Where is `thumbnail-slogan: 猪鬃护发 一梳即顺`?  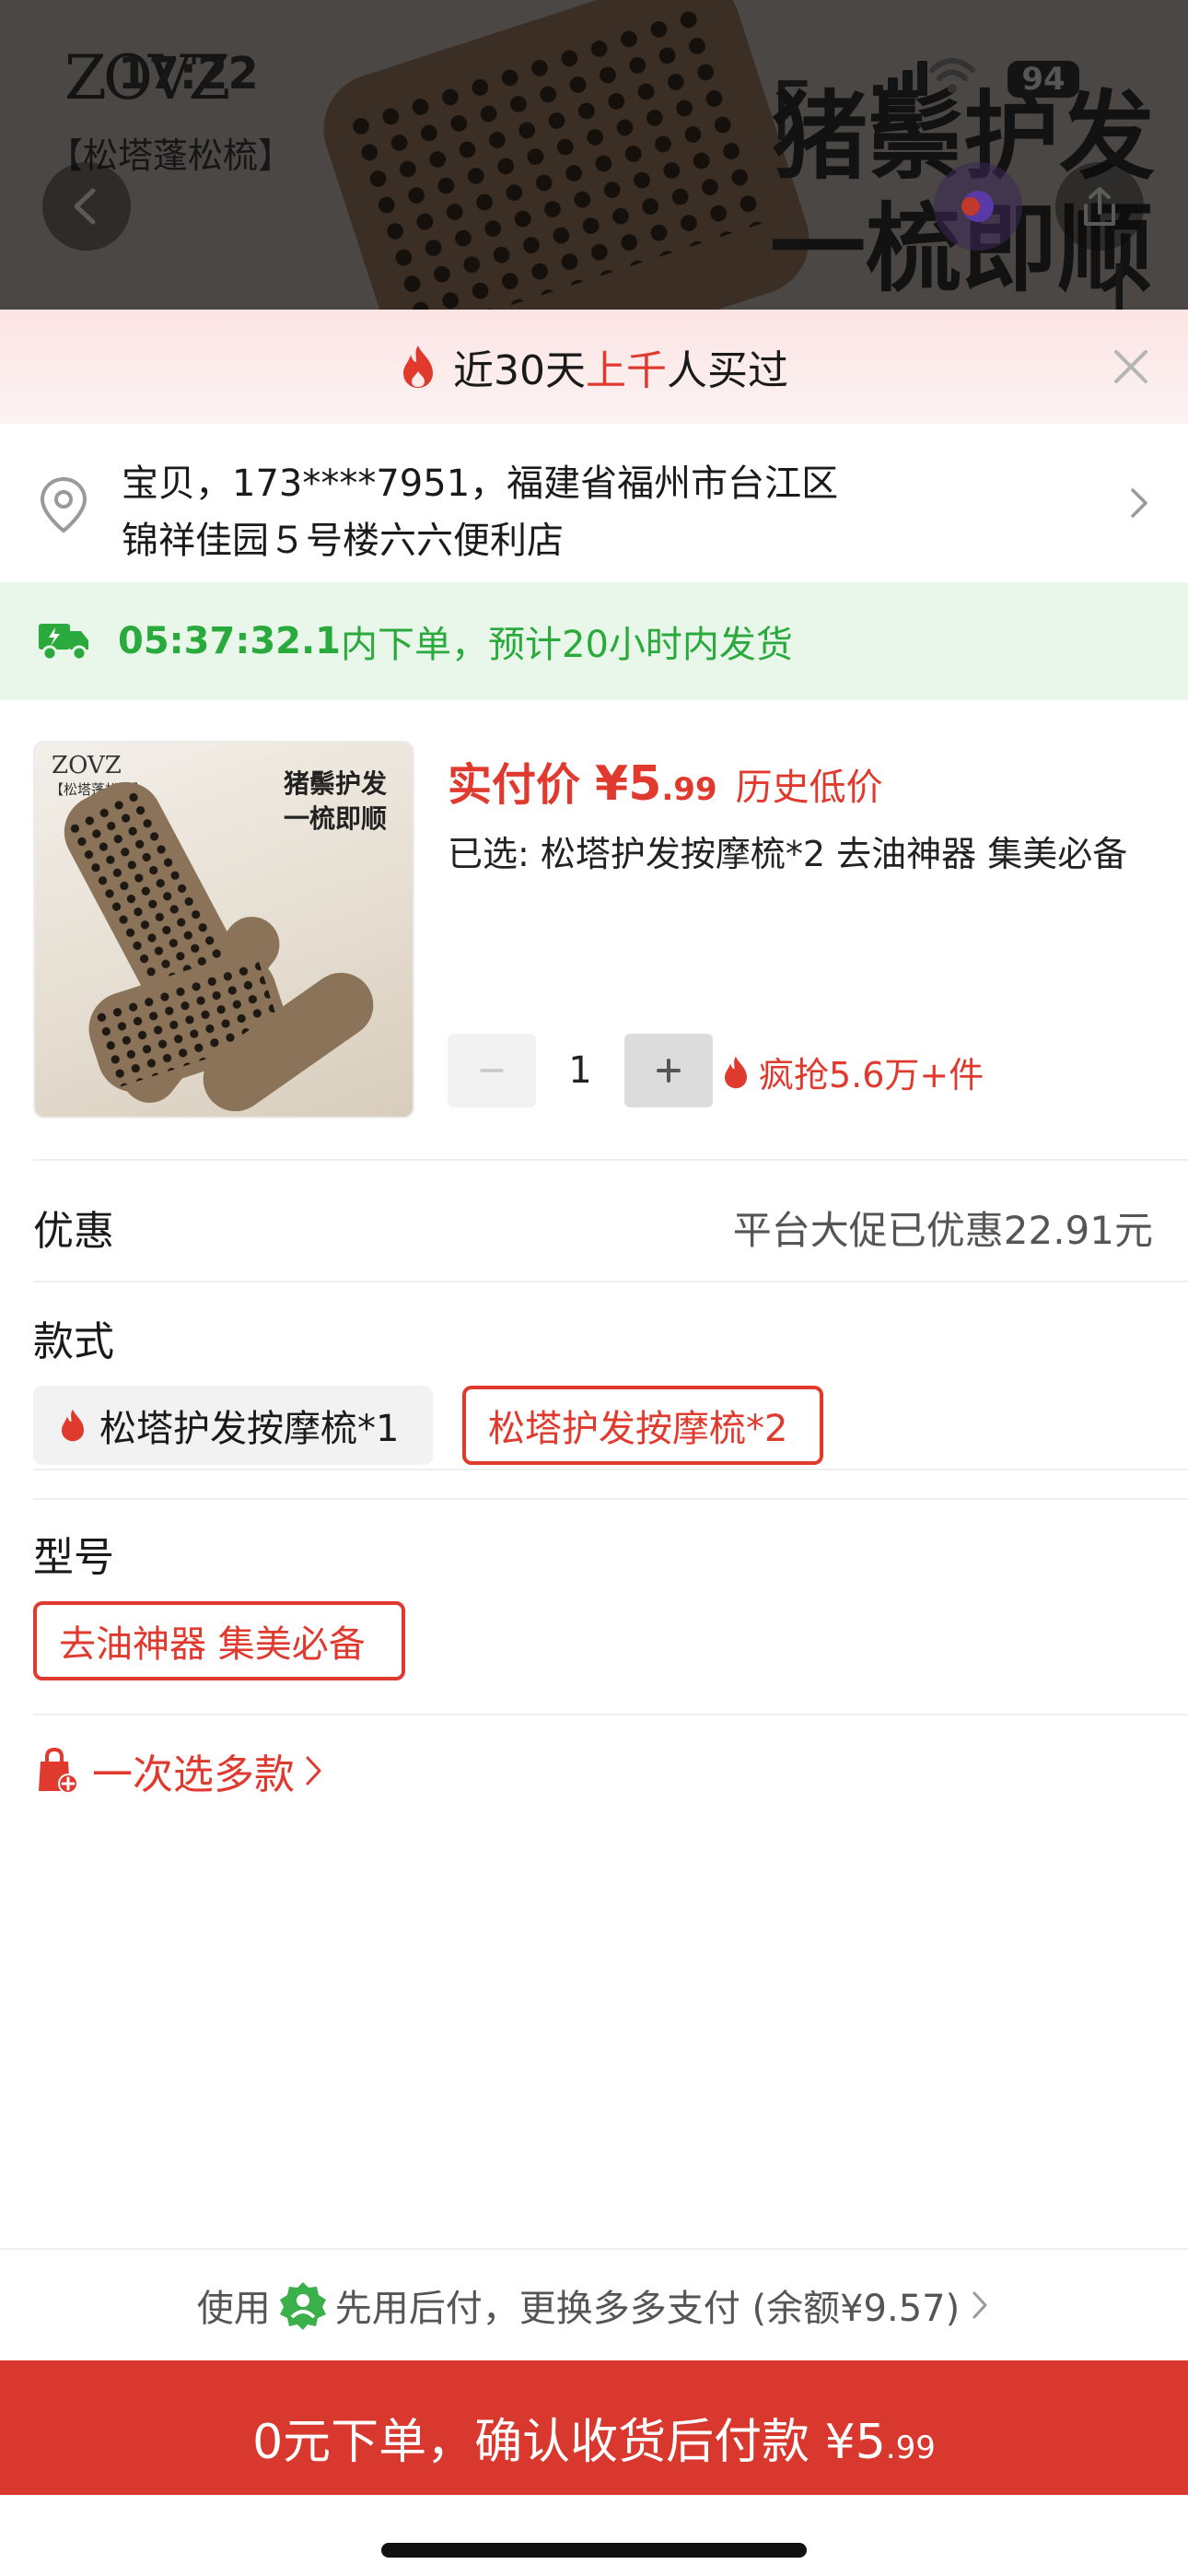
thumbnail-slogan: 猪鬃护发 一梳即顺 is located at coordinates (335, 802).